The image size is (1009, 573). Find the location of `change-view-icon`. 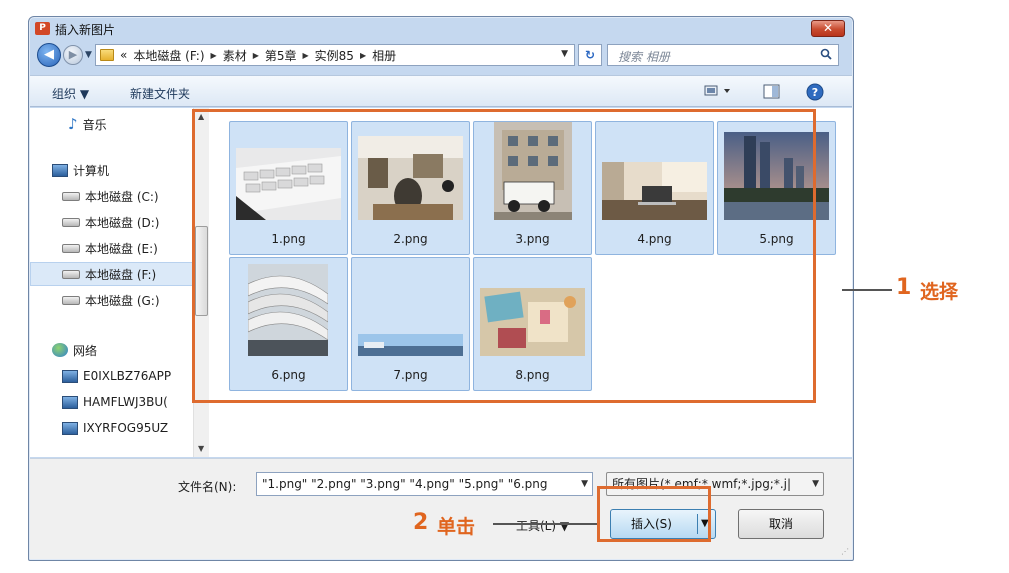

change-view-icon is located at coordinates (719, 91).